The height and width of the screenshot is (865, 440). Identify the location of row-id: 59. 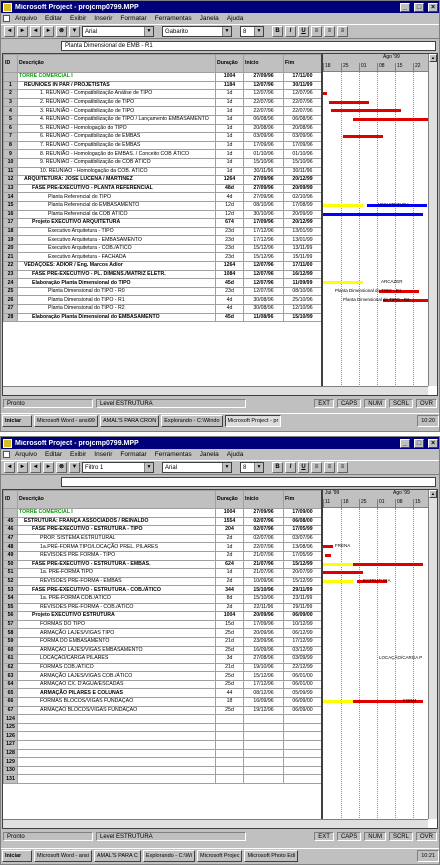
(10, 641).